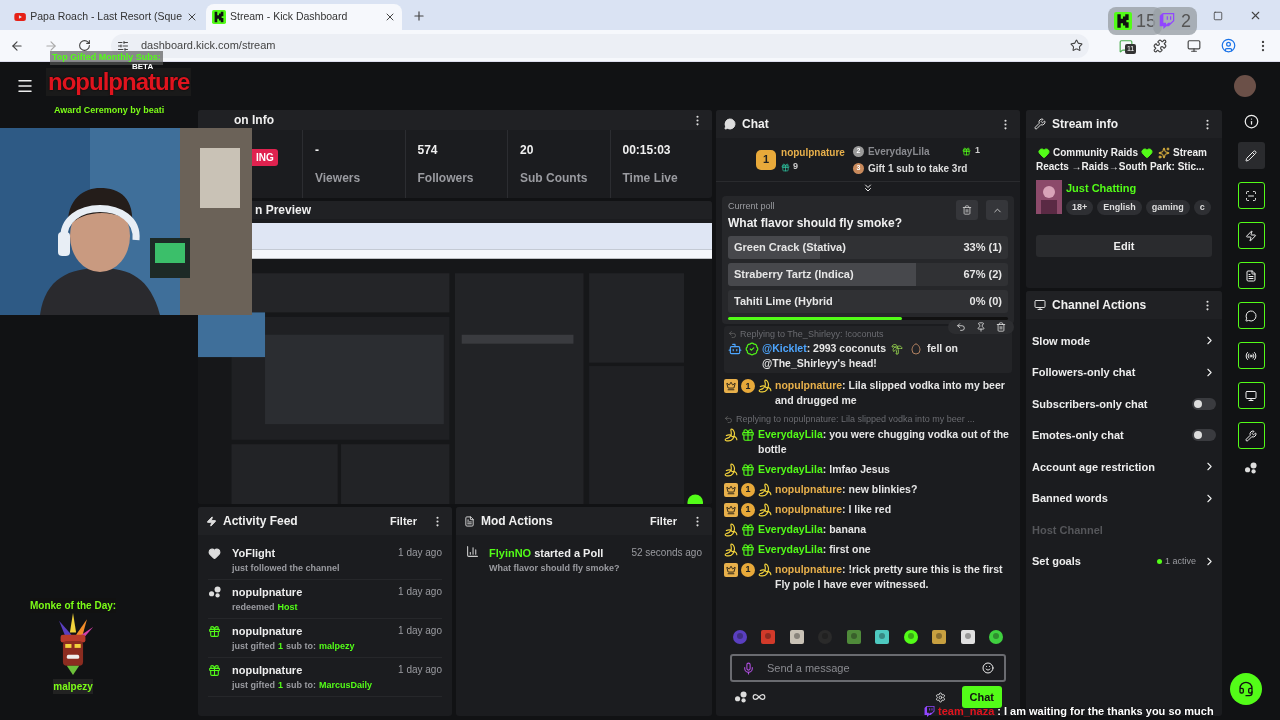 The image size is (1280, 720). Describe the element at coordinates (254, 553) in the screenshot. I see `user-name: YoFlight` at that location.